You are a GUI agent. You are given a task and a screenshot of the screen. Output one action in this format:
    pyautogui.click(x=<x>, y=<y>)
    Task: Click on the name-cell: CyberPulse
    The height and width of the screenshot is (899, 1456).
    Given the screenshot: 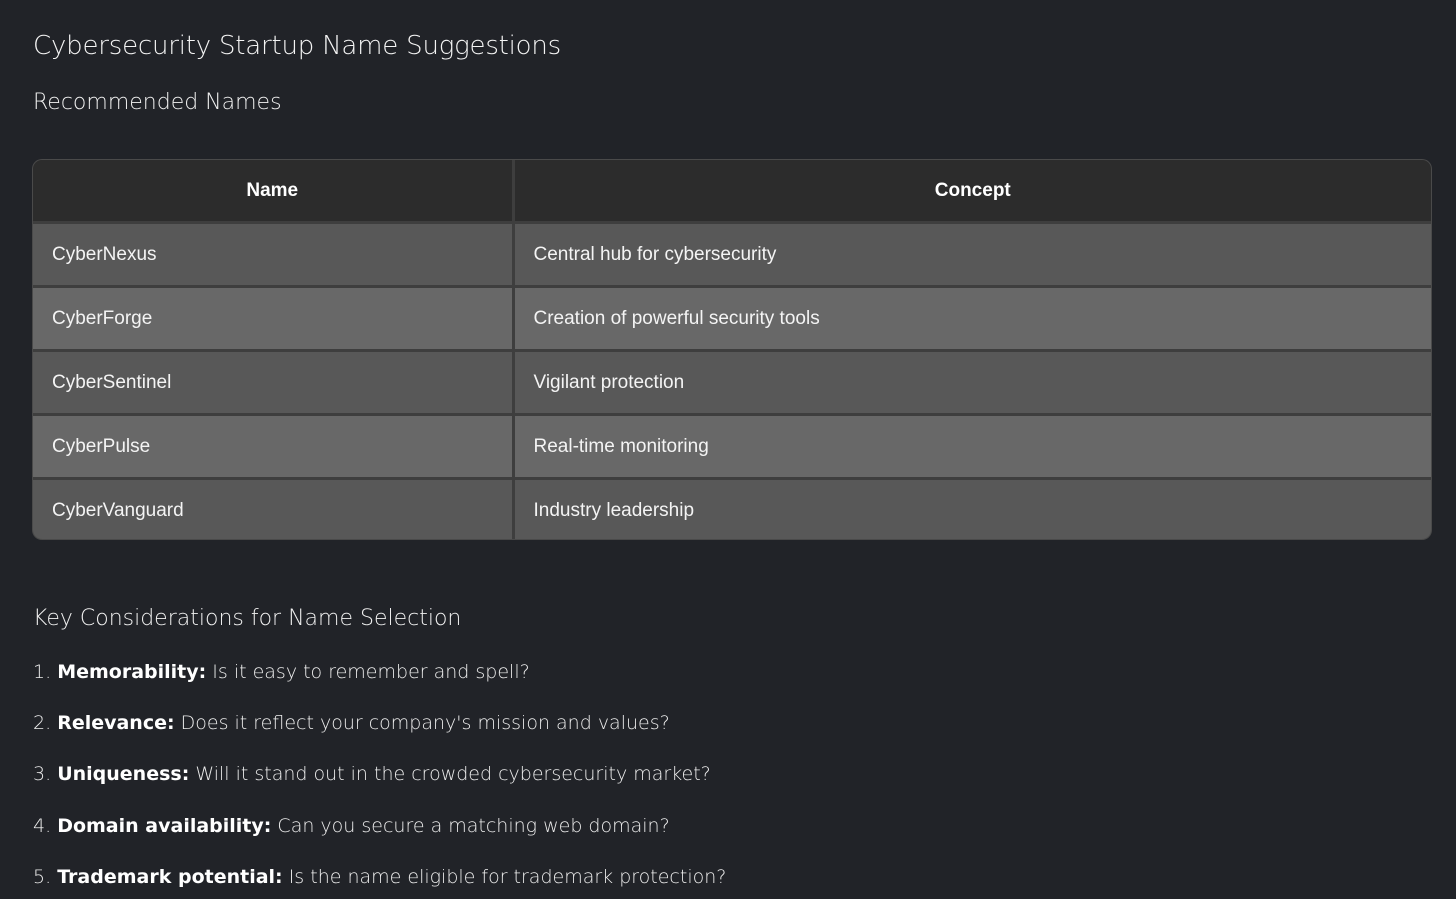 What is the action you would take?
    pyautogui.click(x=274, y=447)
    